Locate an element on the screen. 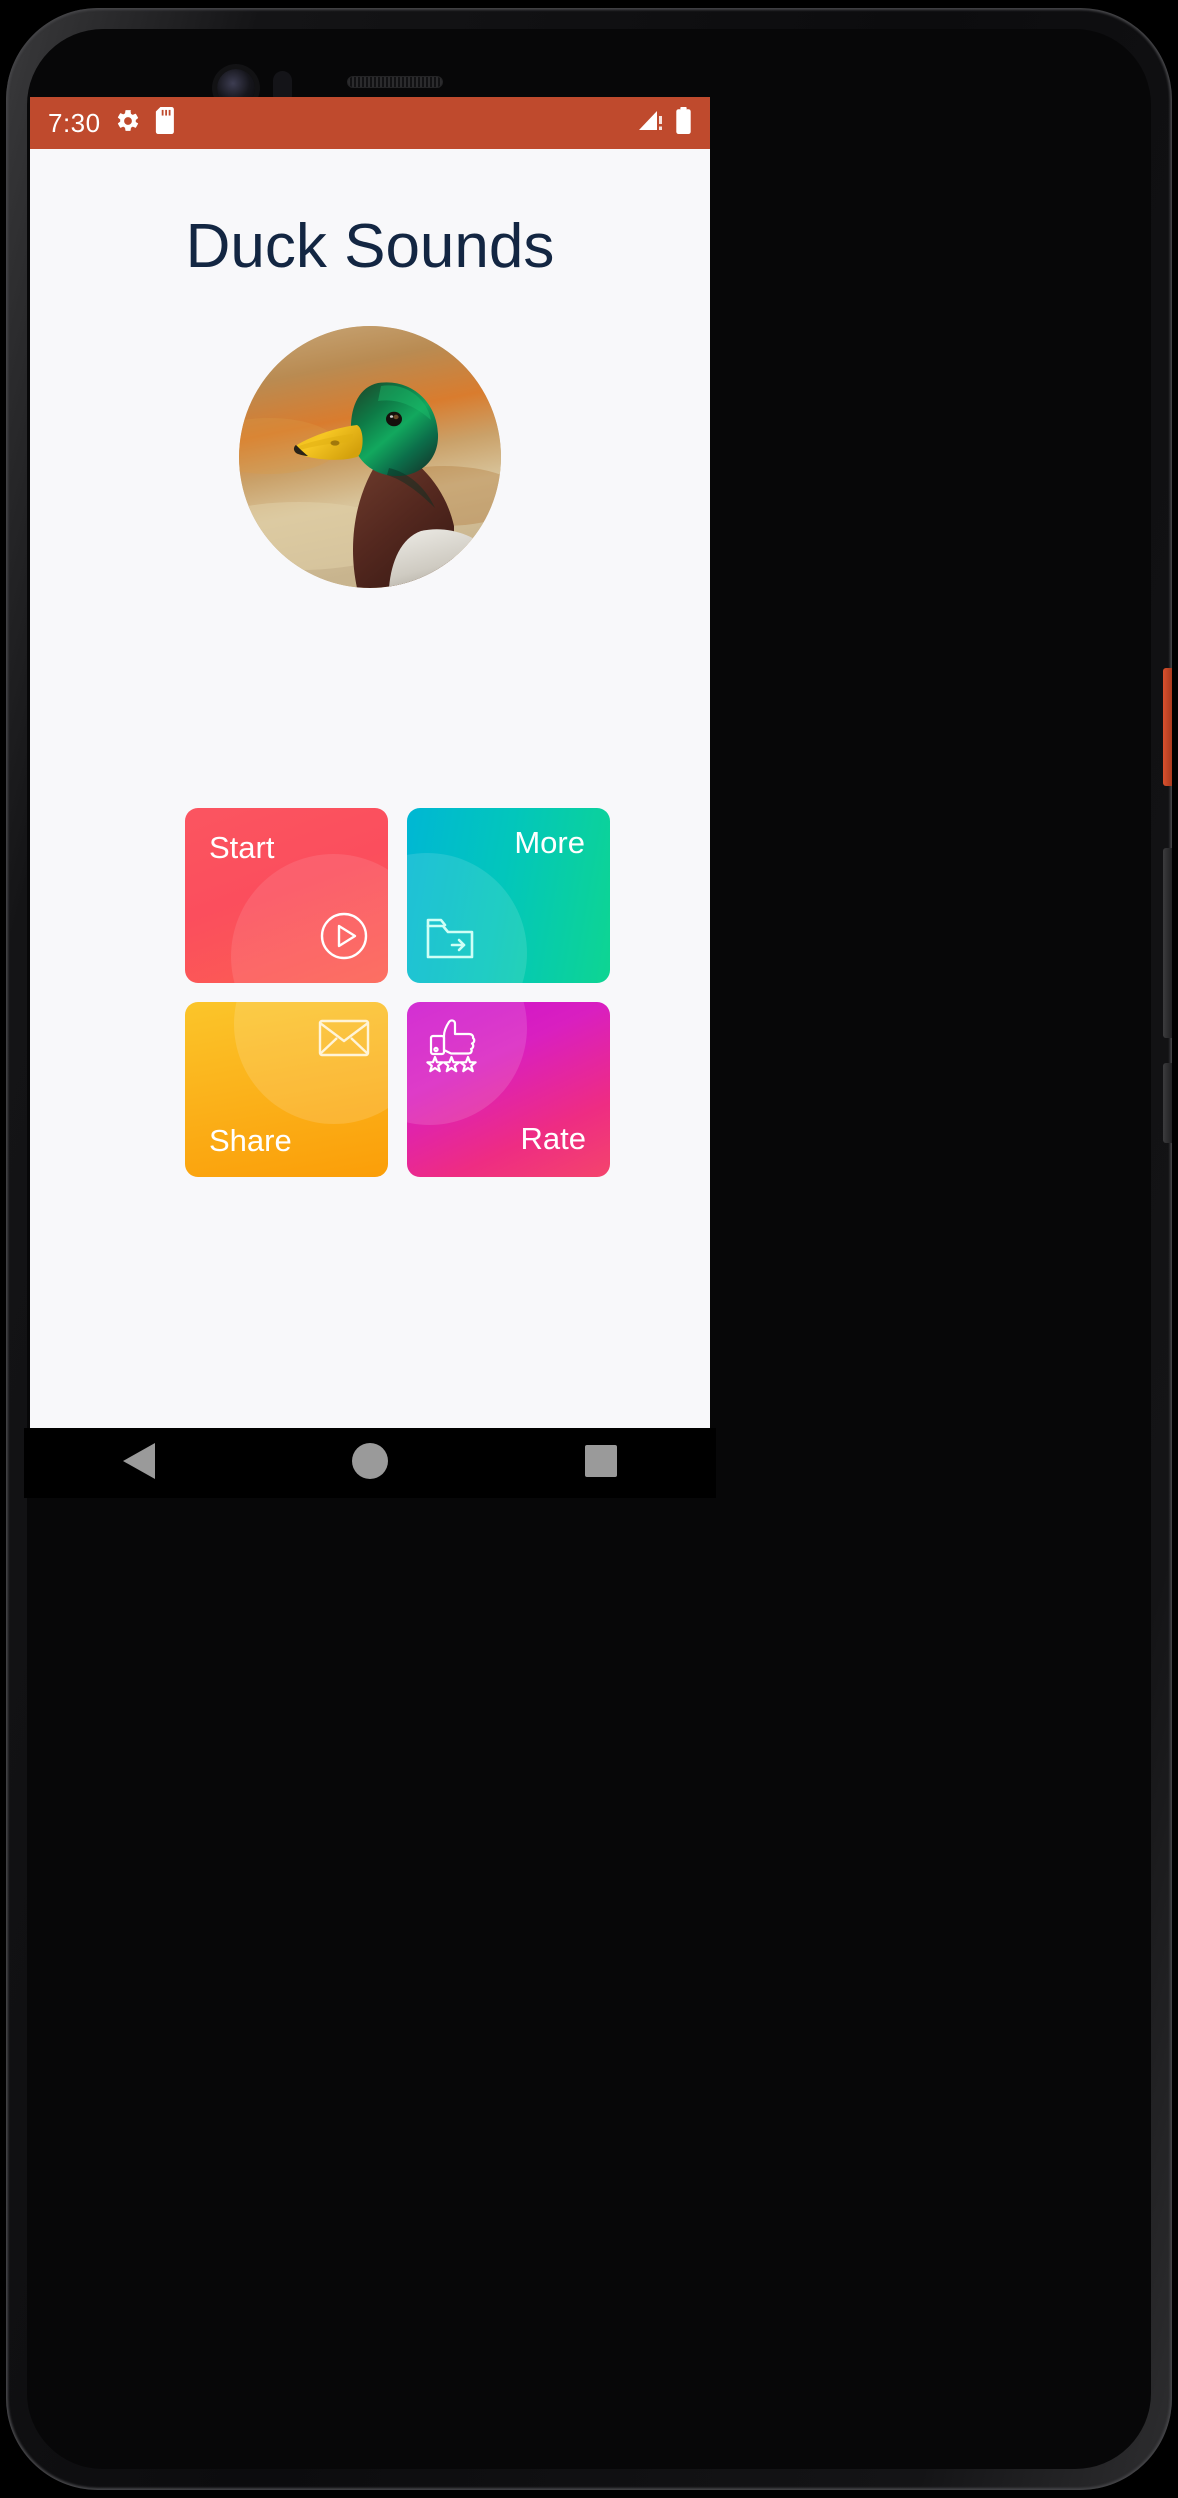 This screenshot has height=2498, width=1178. status-bar: 7:30 is located at coordinates (370, 123).